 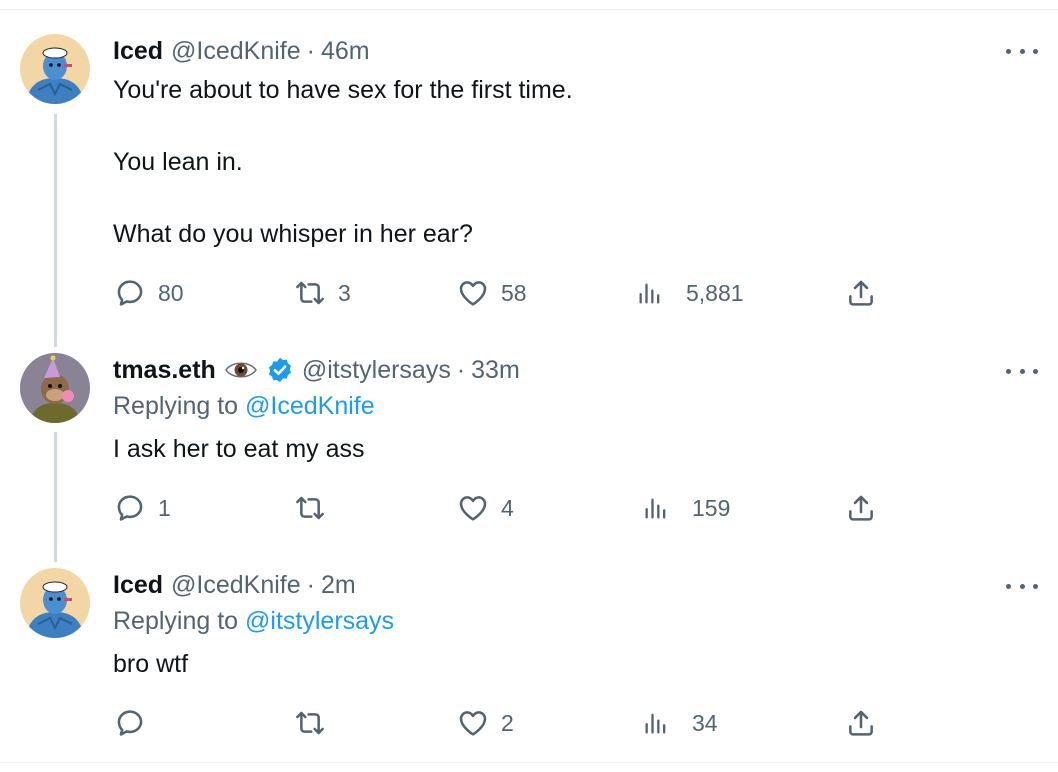 I want to click on reply-button, so click(x=136, y=723).